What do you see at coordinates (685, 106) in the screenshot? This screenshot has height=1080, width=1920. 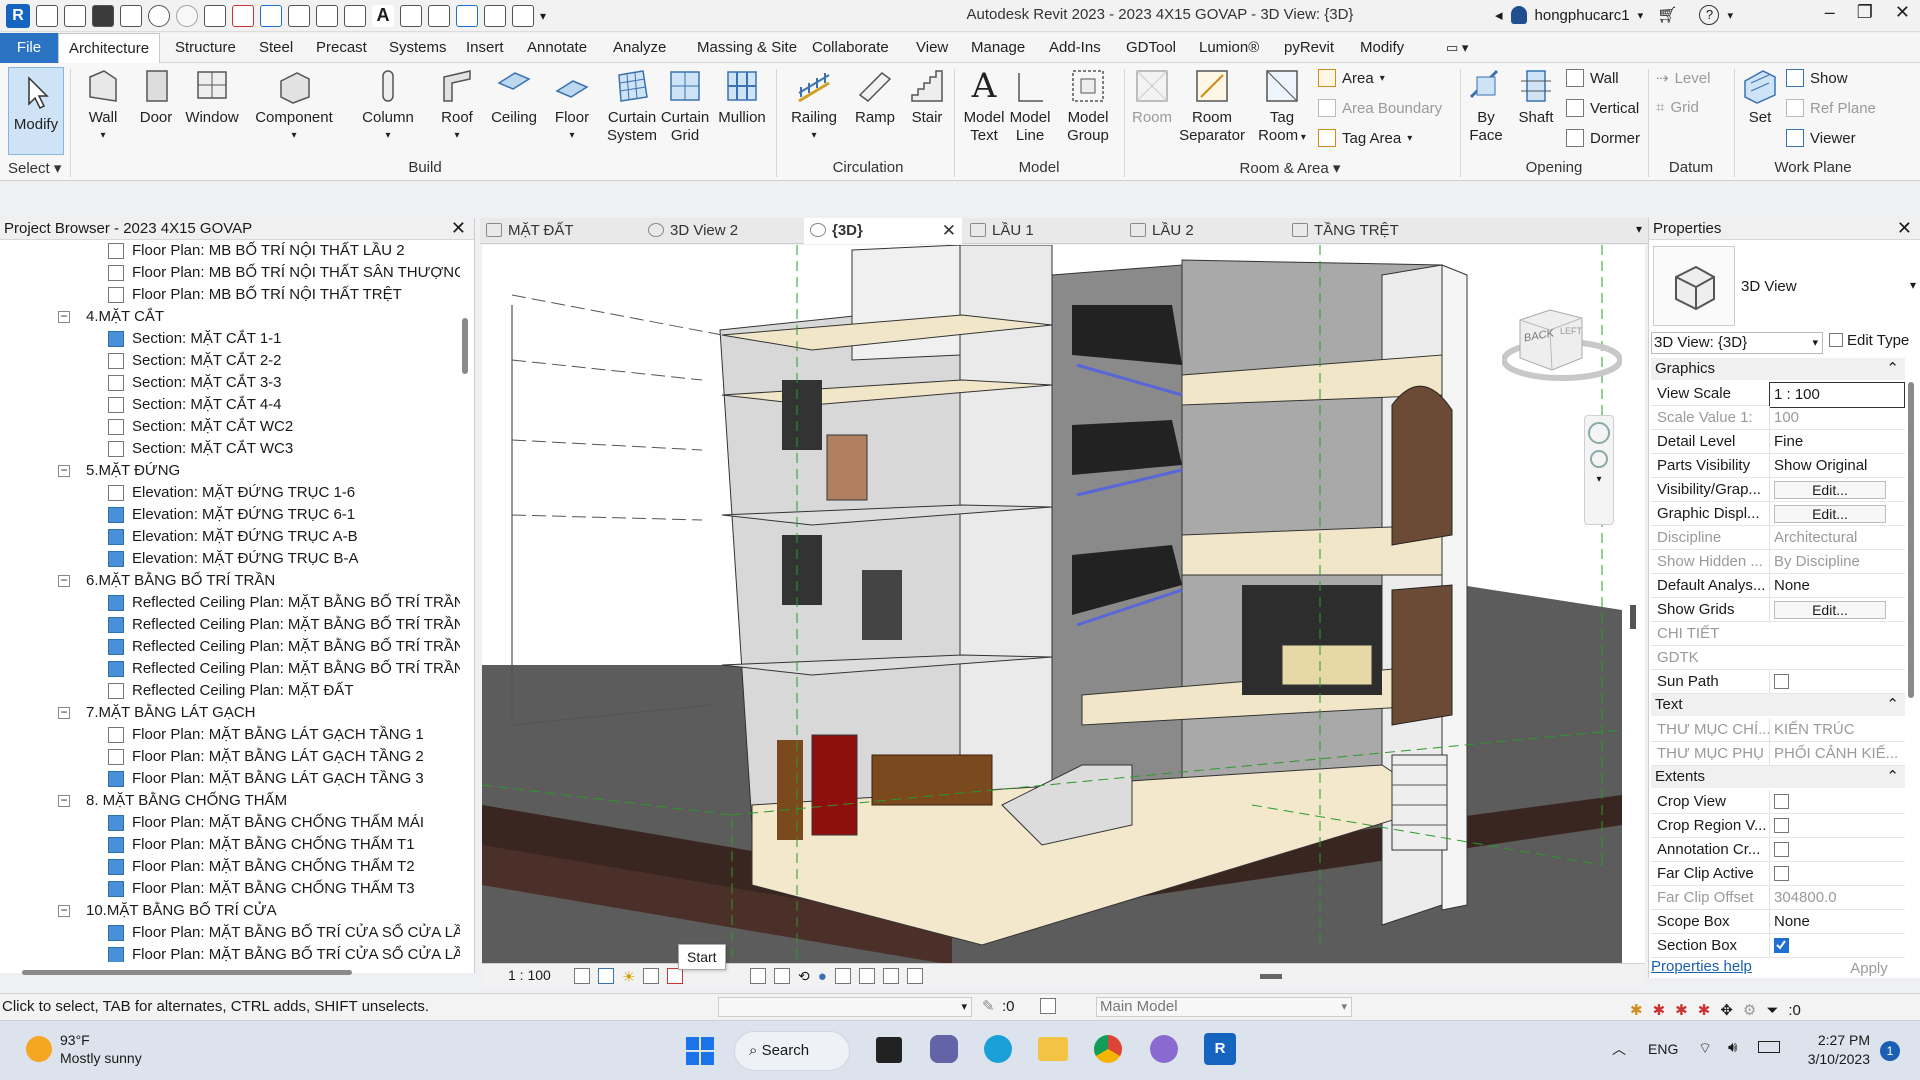 I see `curtain-grid-button: Curtain Grid` at bounding box center [685, 106].